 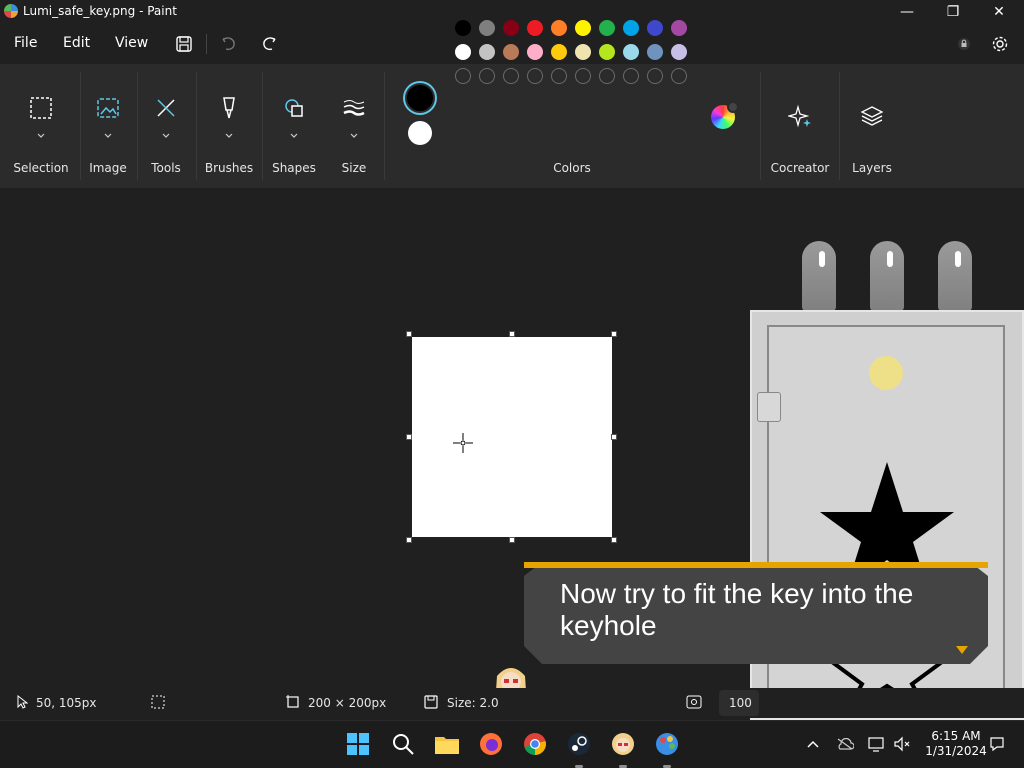 I want to click on primary-color-swatch, so click(x=420, y=98).